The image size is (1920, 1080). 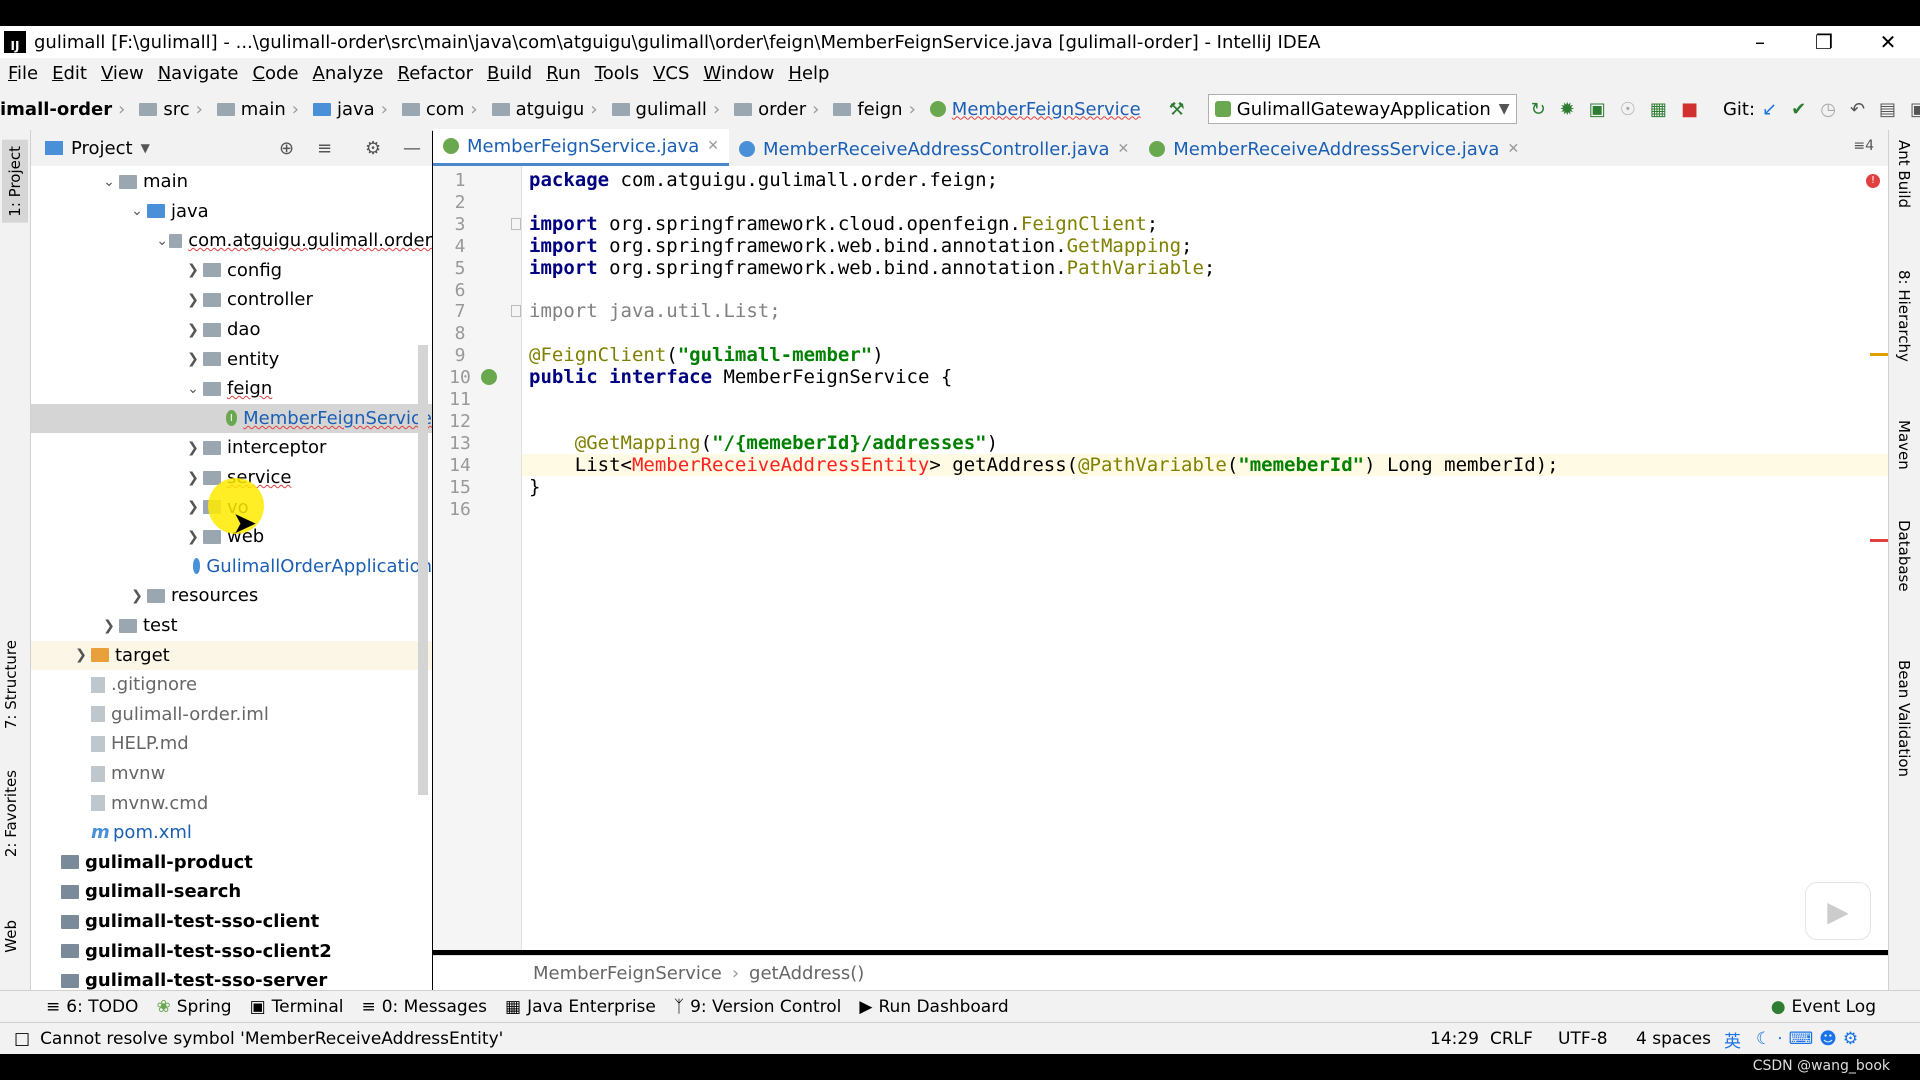 I want to click on tree-item-gulimall-product: gulimall-product, so click(x=231, y=862).